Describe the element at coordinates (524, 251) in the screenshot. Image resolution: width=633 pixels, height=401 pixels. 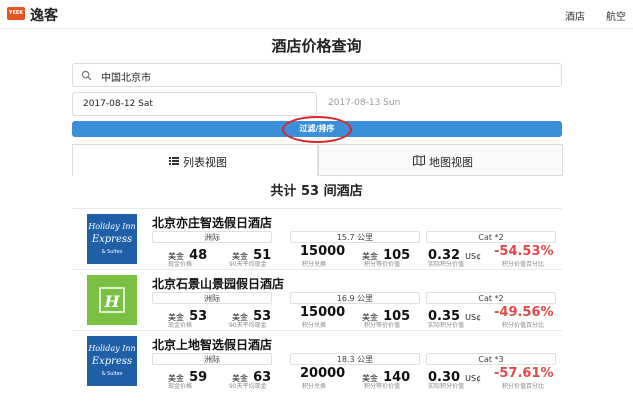
I see `value-percent: -54.53%` at that location.